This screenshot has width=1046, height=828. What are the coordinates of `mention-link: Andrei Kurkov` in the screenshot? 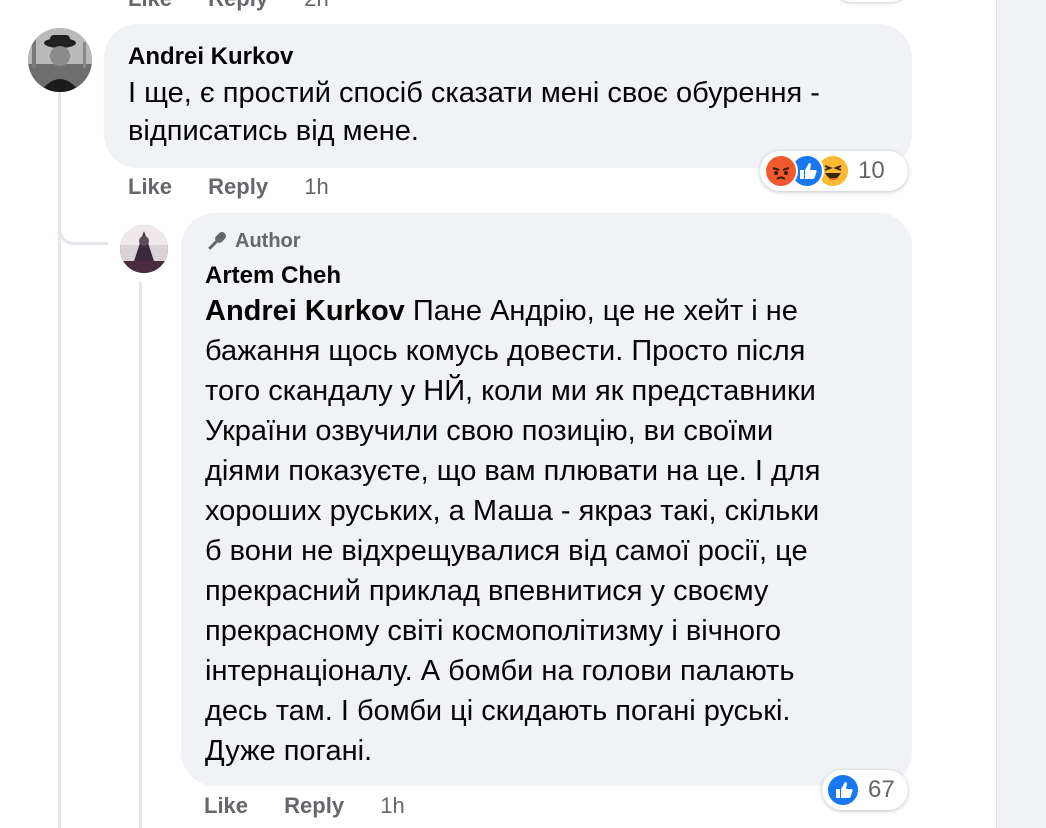 It's located at (305, 311).